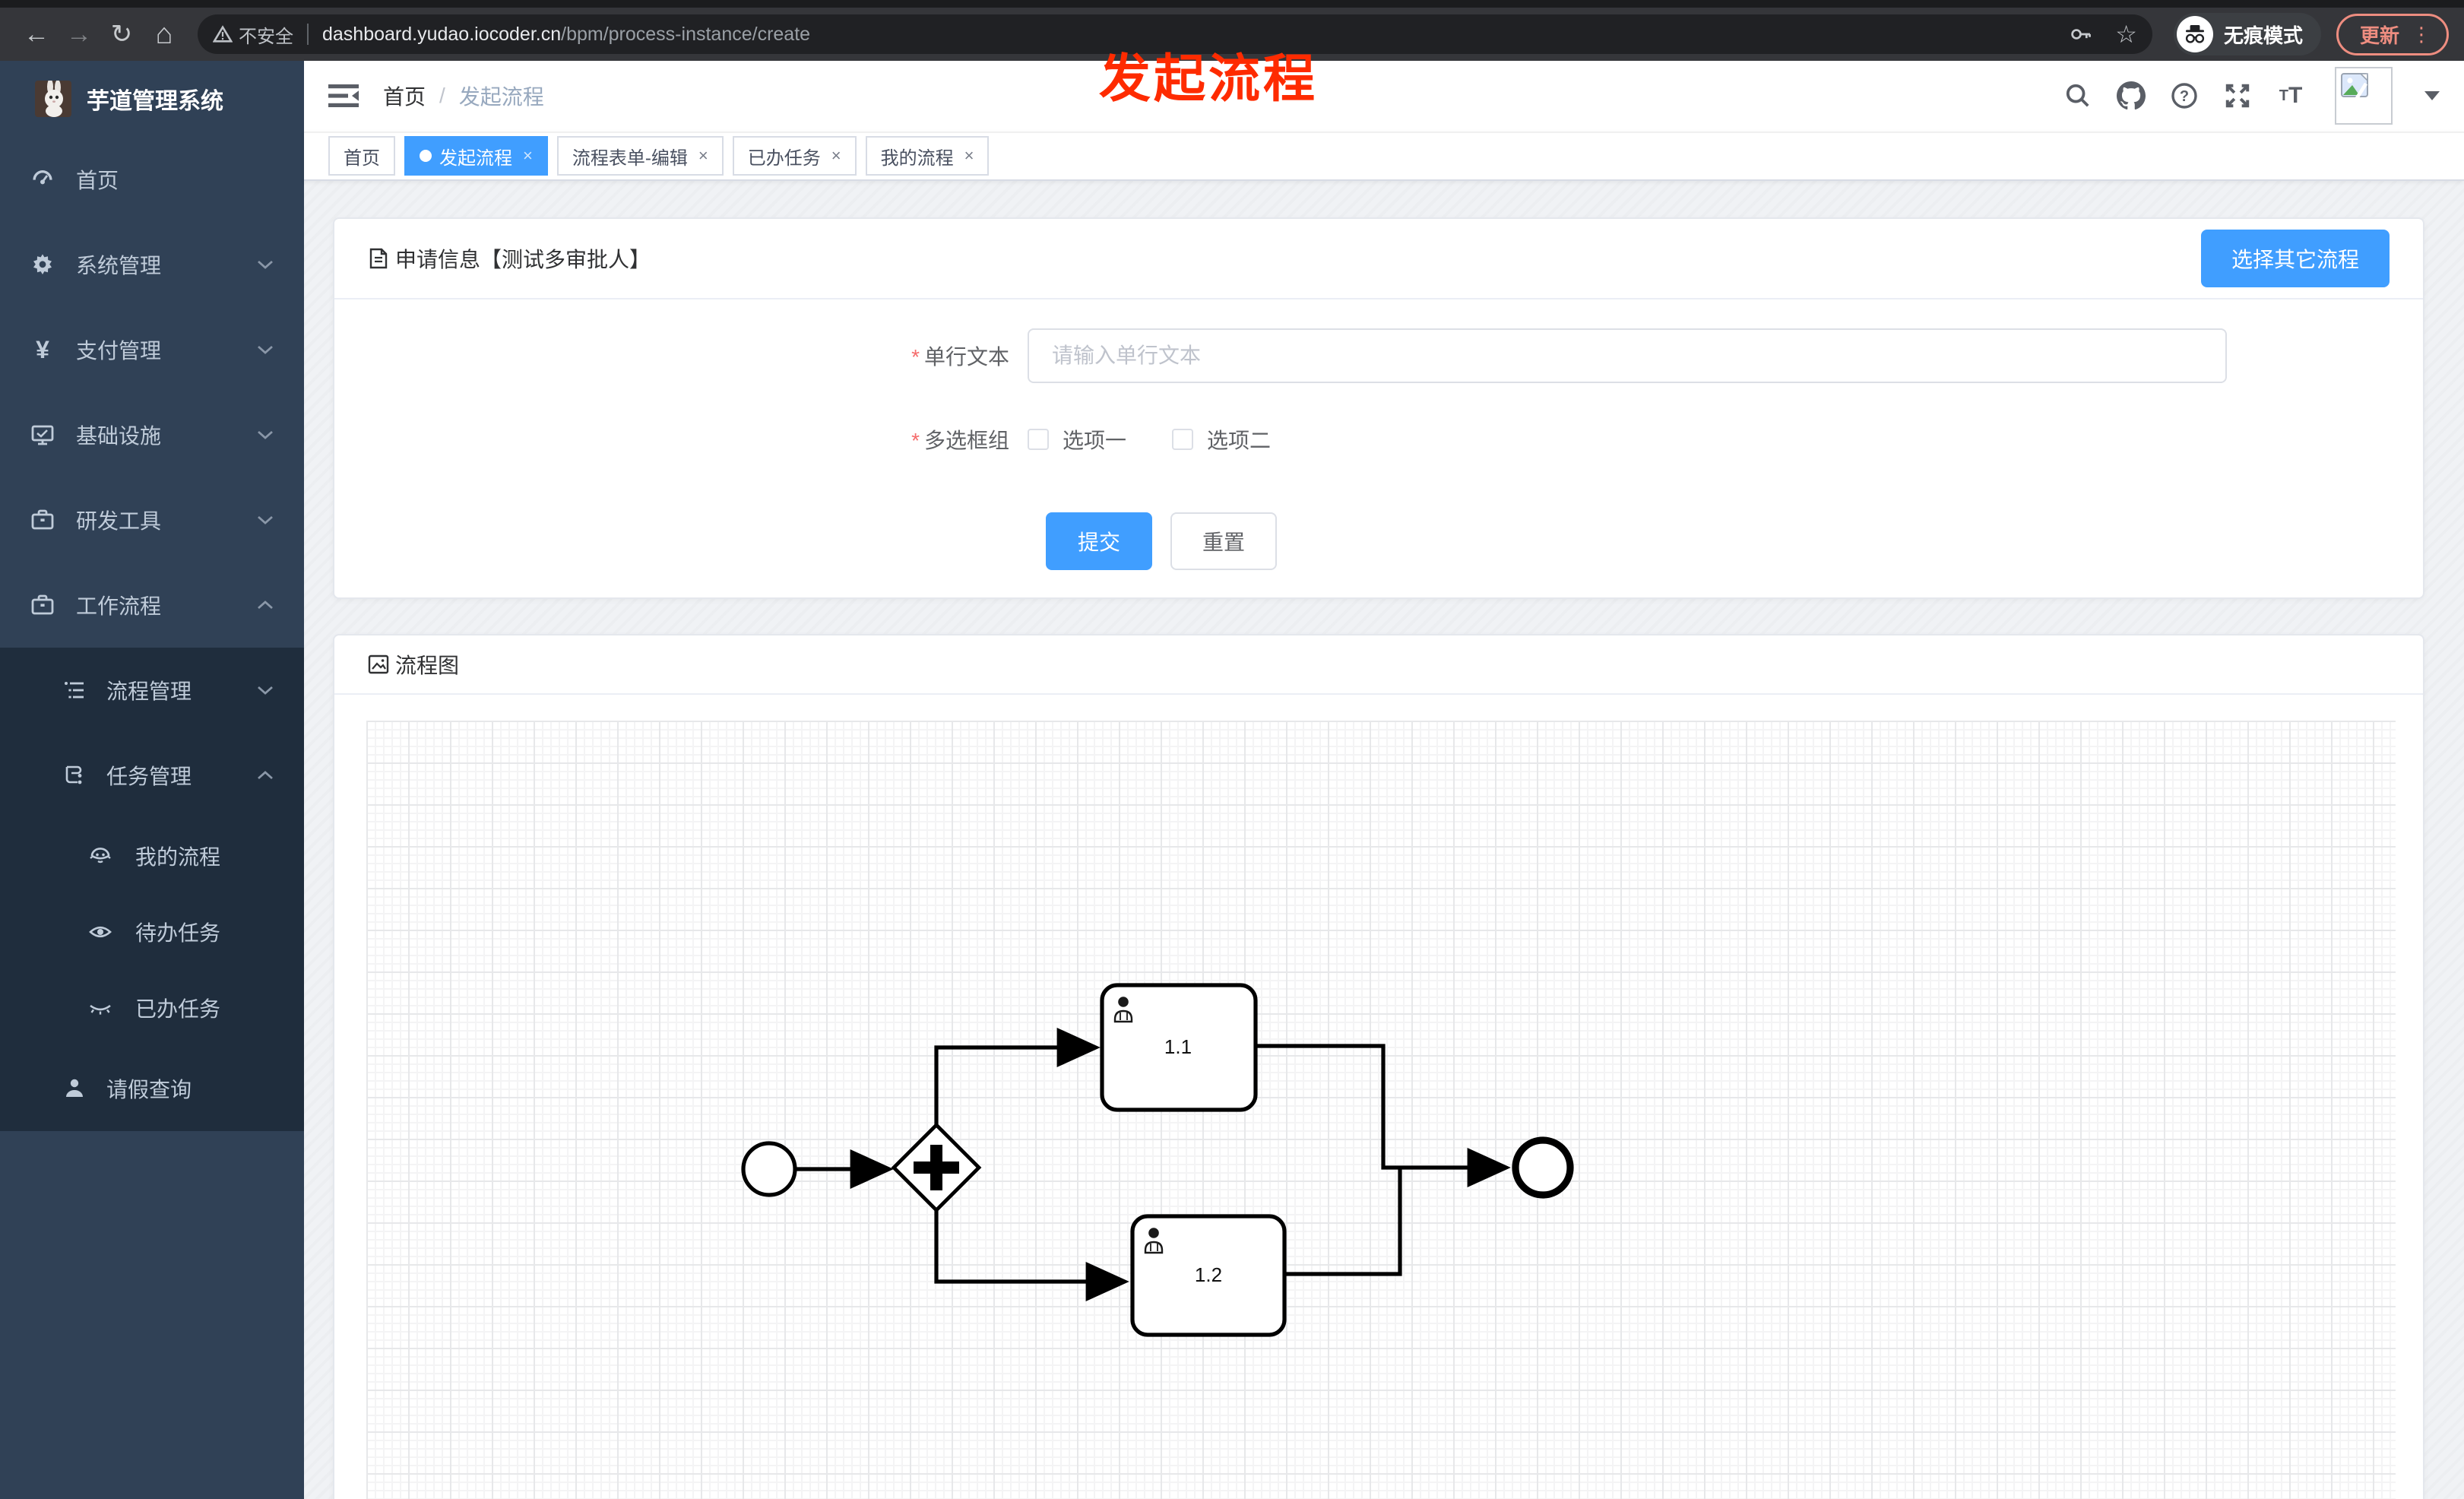 The image size is (2464, 1499). What do you see at coordinates (2237, 96) in the screenshot?
I see `fullscreen-icon` at bounding box center [2237, 96].